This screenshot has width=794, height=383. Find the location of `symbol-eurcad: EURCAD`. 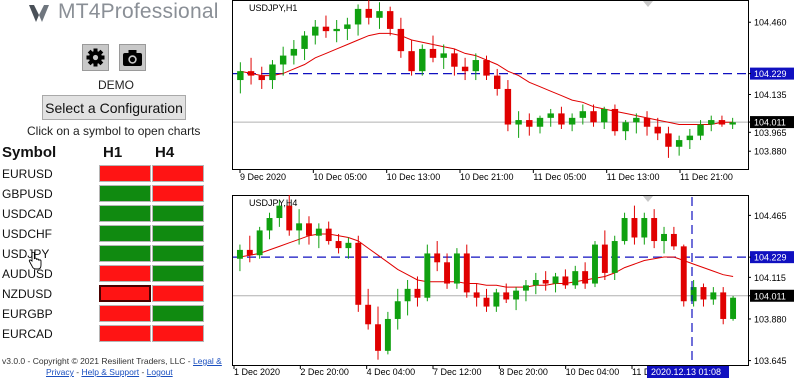

symbol-eurcad: EURCAD is located at coordinates (27, 334).